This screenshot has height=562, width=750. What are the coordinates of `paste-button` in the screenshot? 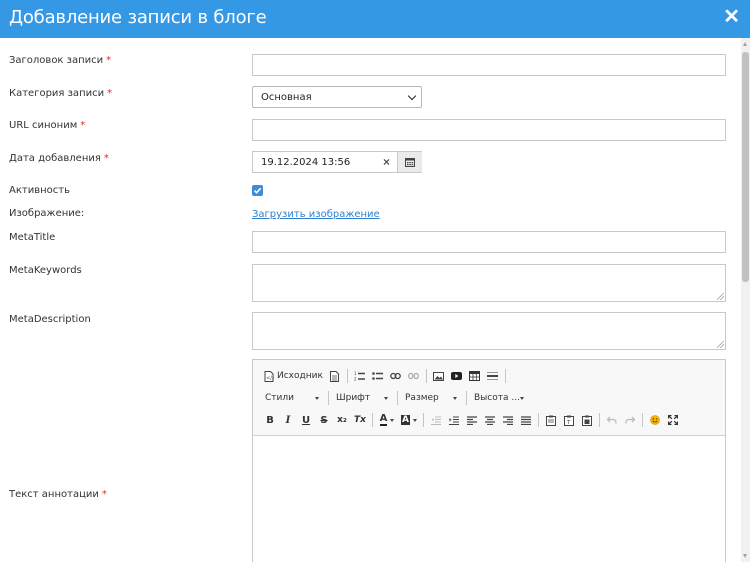 It's located at (551, 420).